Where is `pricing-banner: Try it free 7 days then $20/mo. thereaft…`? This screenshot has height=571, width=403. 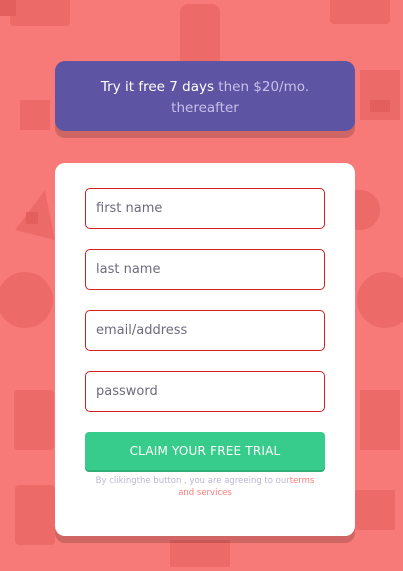
pricing-banner: Try it free 7 days then $20/mo. thereaft… is located at coordinates (205, 96).